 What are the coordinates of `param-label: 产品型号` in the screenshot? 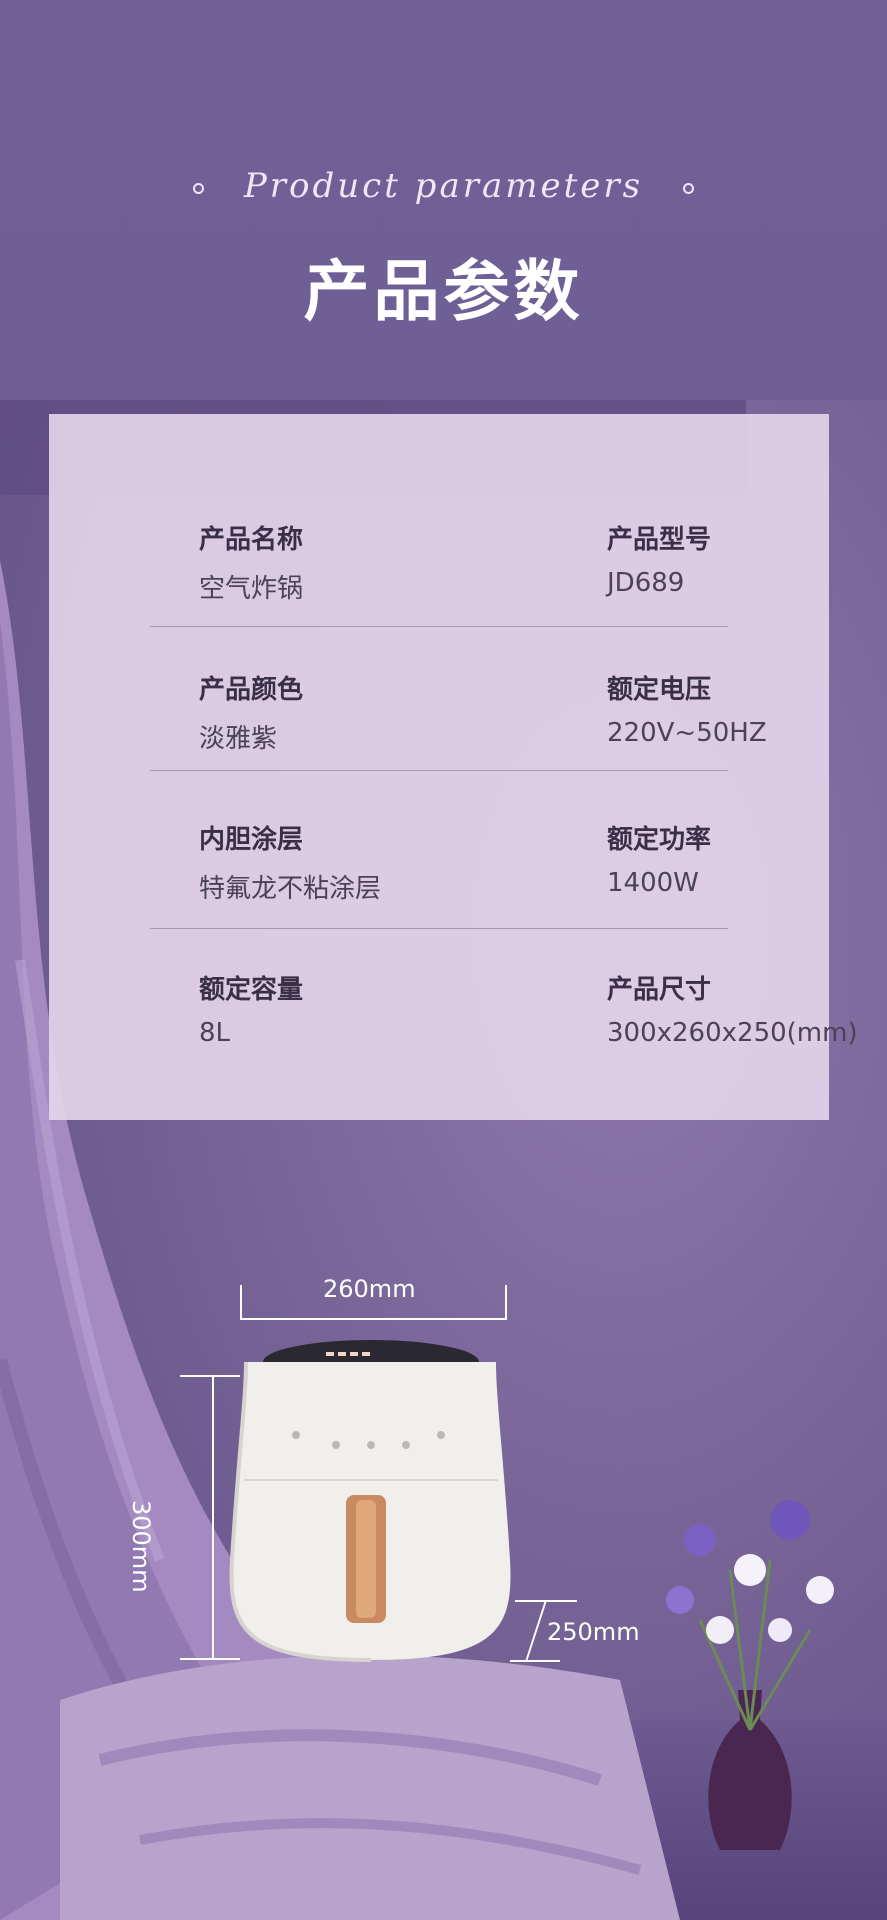 It's located at (659, 540).